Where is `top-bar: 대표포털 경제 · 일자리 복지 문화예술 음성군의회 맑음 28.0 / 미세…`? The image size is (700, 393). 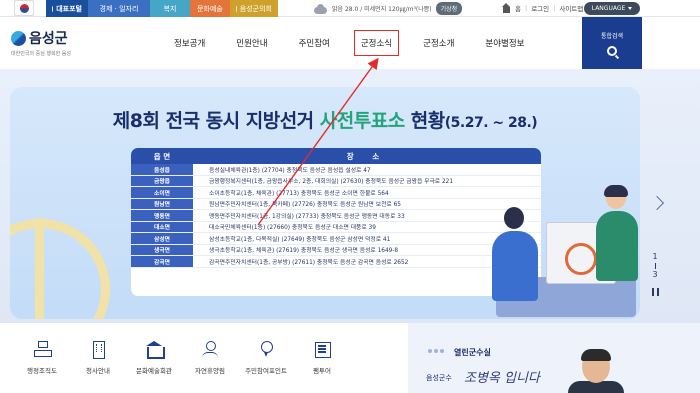
top-bar: 대표포털 경제 · 일자리 복지 문화예술 음성군의회 맑음 28.0 / 미세… is located at coordinates (350, 8).